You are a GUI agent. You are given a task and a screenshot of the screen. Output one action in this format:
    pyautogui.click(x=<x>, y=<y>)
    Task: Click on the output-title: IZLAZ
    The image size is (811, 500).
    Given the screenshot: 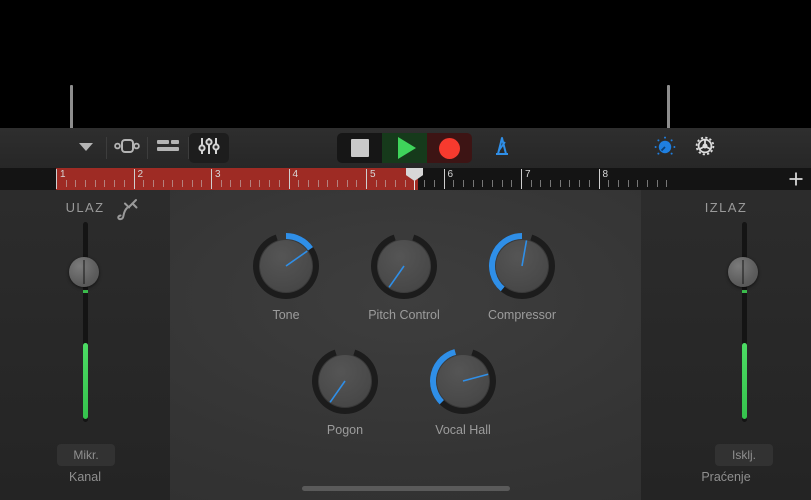 What is the action you would take?
    pyautogui.click(x=726, y=207)
    